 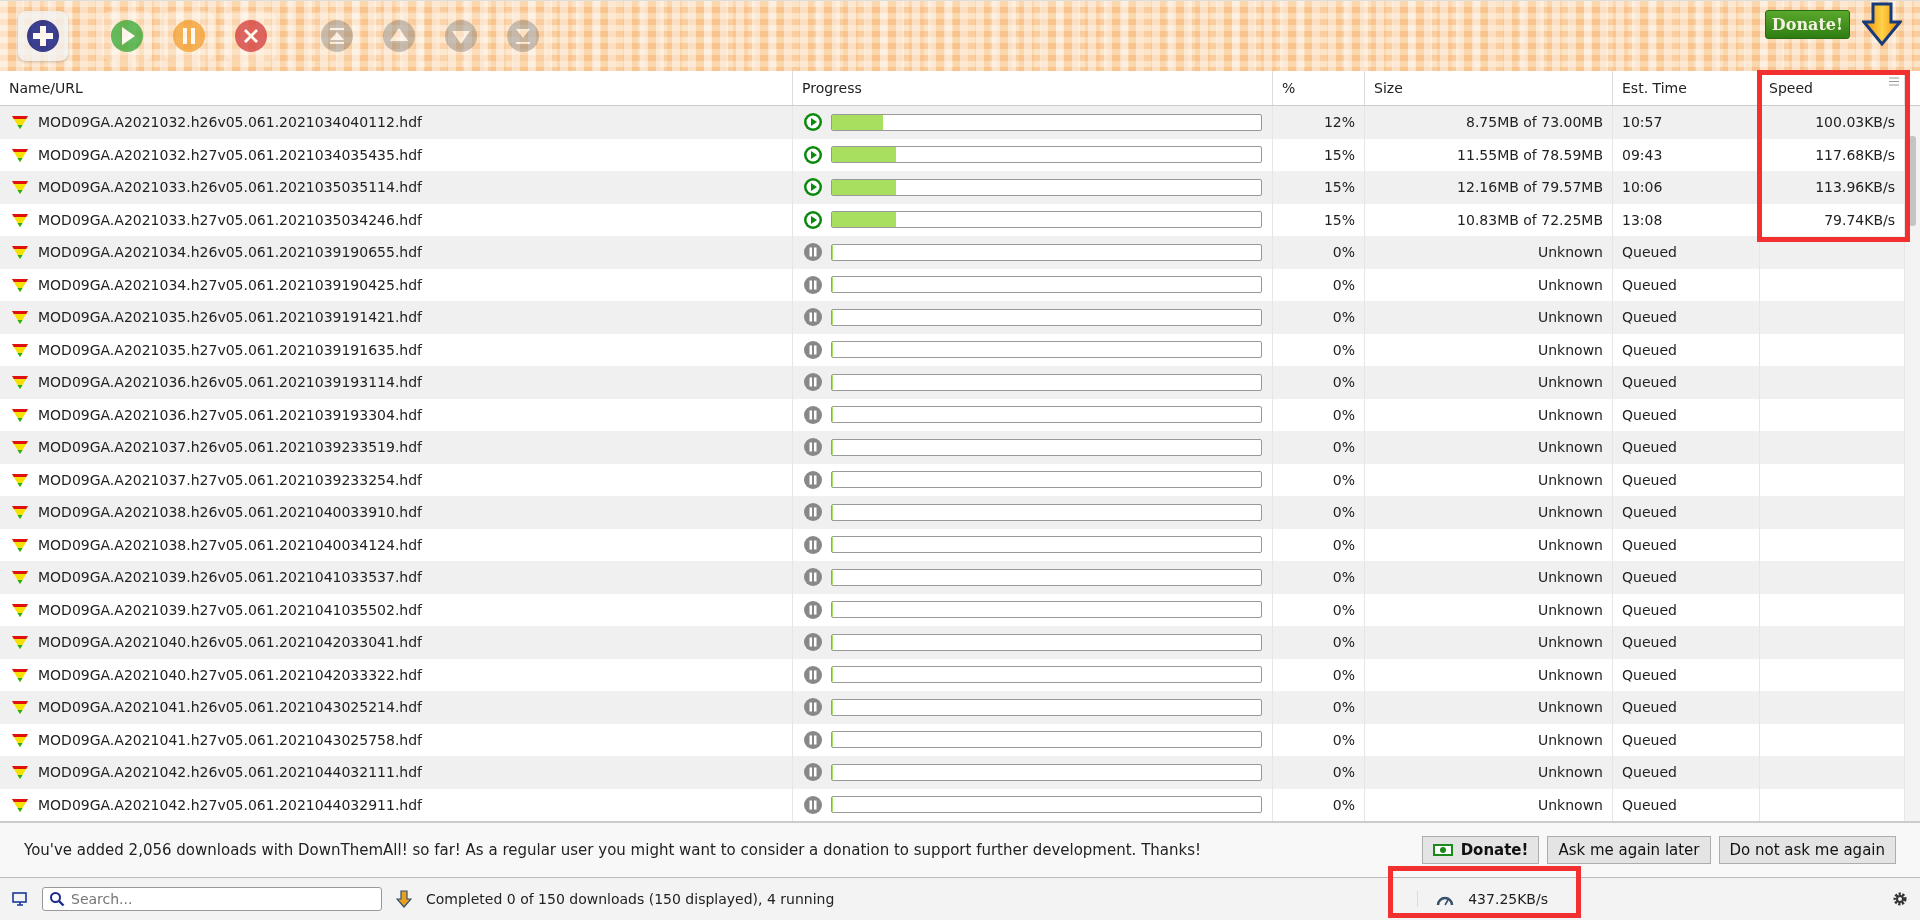 I want to click on column-header: Name/URL, so click(x=396, y=88).